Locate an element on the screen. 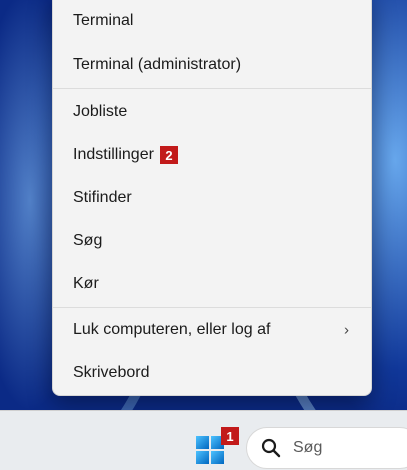  chevron-right-icon: › is located at coordinates (346, 330).